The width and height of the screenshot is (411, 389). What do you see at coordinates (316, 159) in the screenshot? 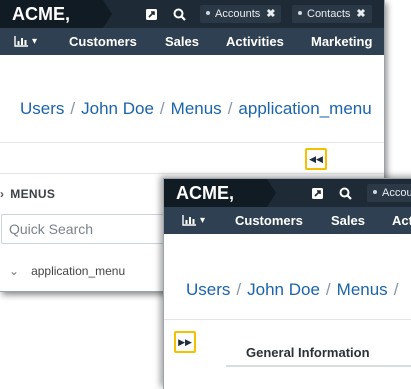
I see `collapse-sidebar-icon: ◀◀` at bounding box center [316, 159].